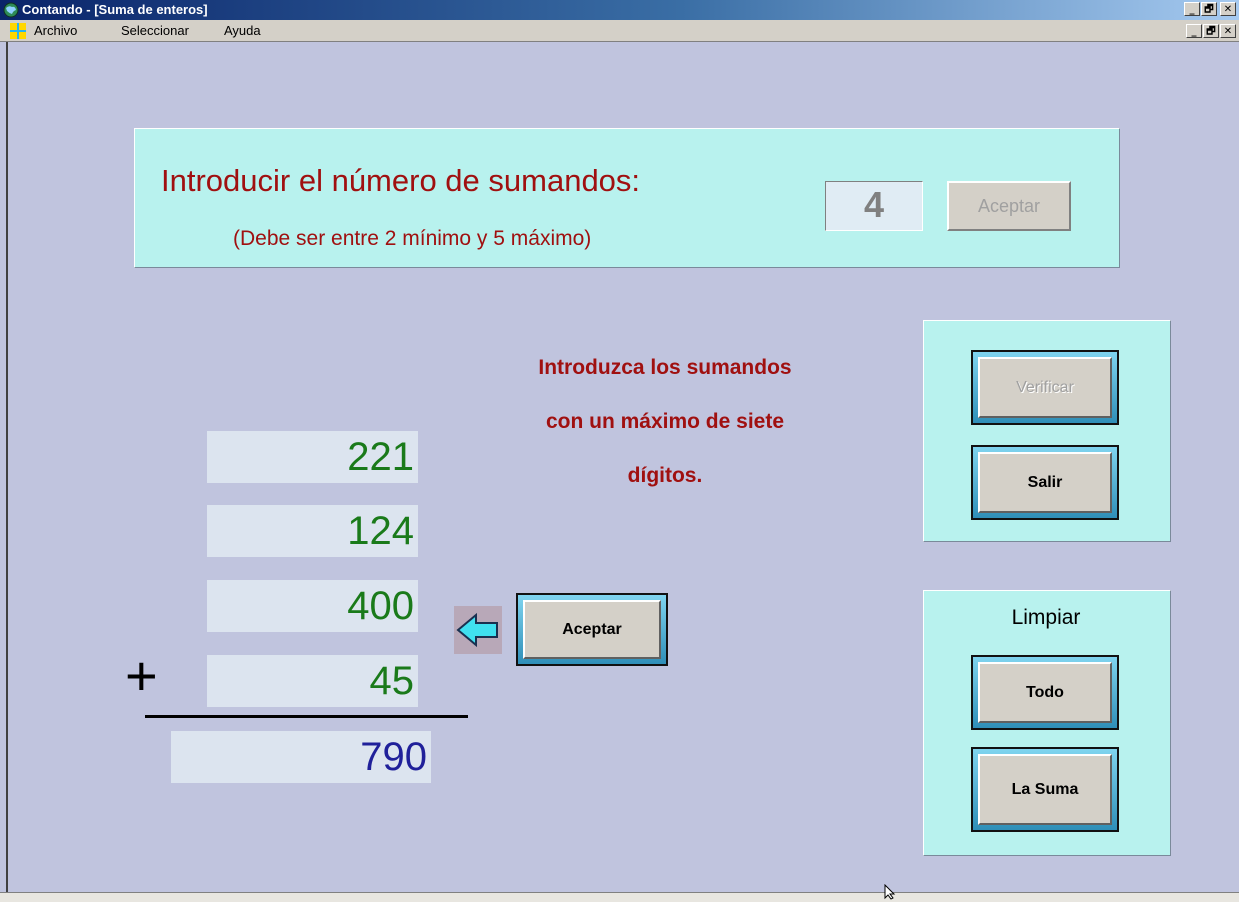 Image resolution: width=1239 pixels, height=902 pixels. What do you see at coordinates (1228, 9) in the screenshot?
I see `close-button: ✕` at bounding box center [1228, 9].